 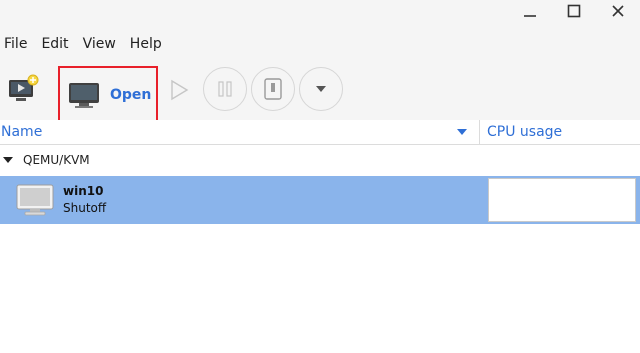 I want to click on column-headers: Name CPU usage, so click(x=320, y=132).